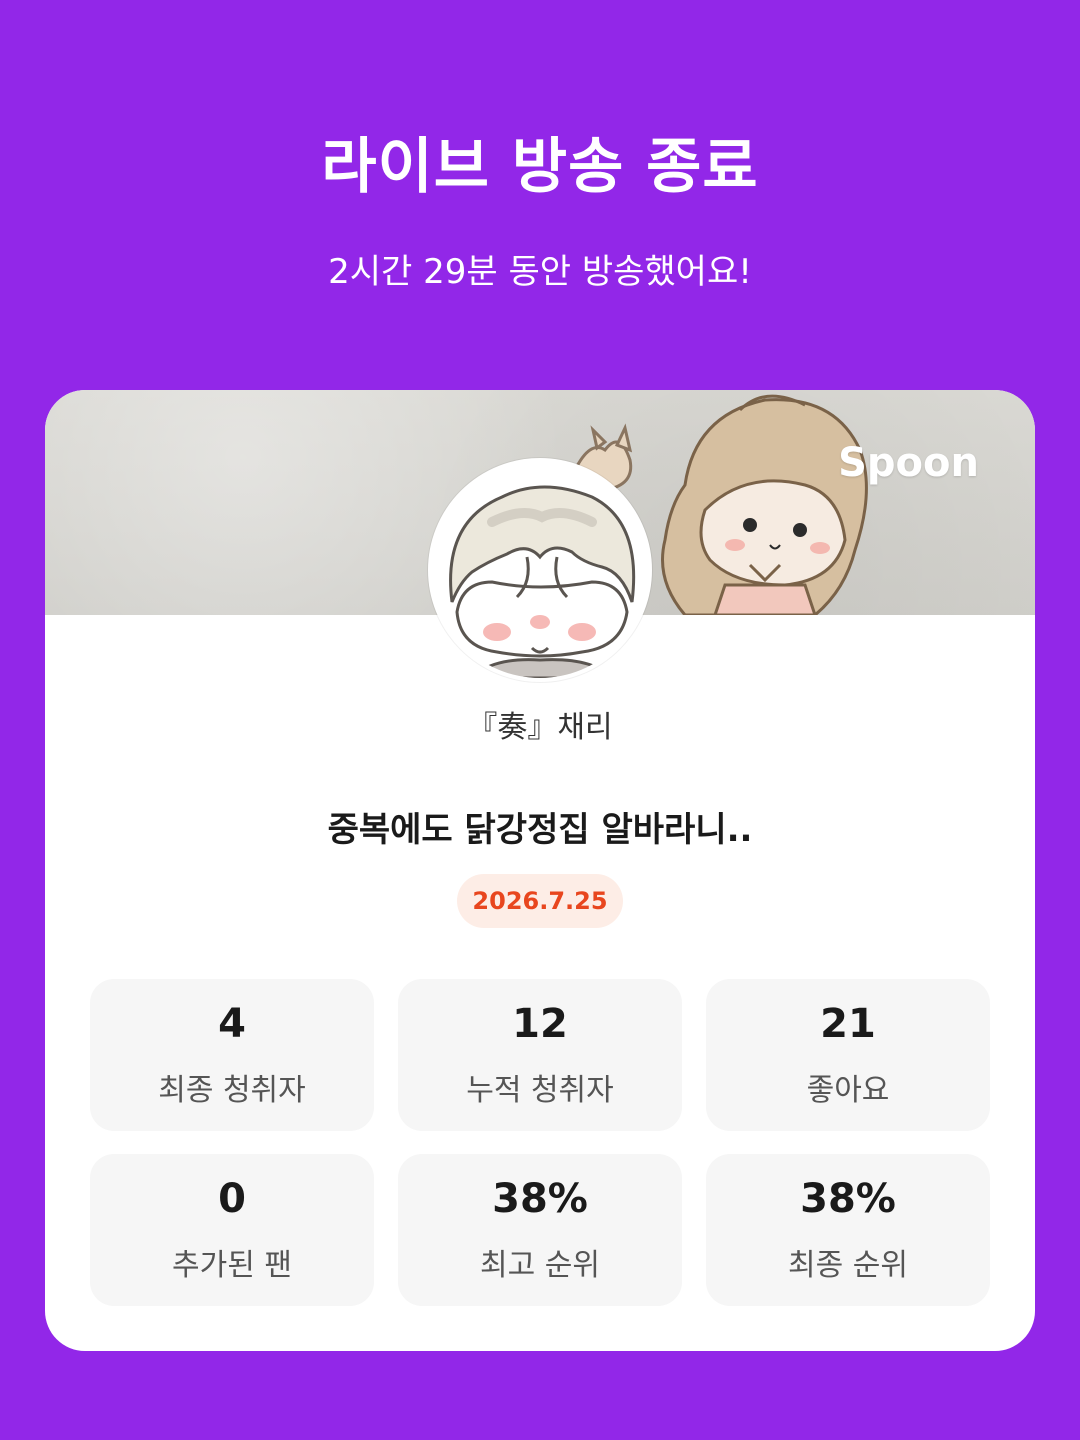  What do you see at coordinates (848, 1024) in the screenshot?
I see `stat-value: 21` at bounding box center [848, 1024].